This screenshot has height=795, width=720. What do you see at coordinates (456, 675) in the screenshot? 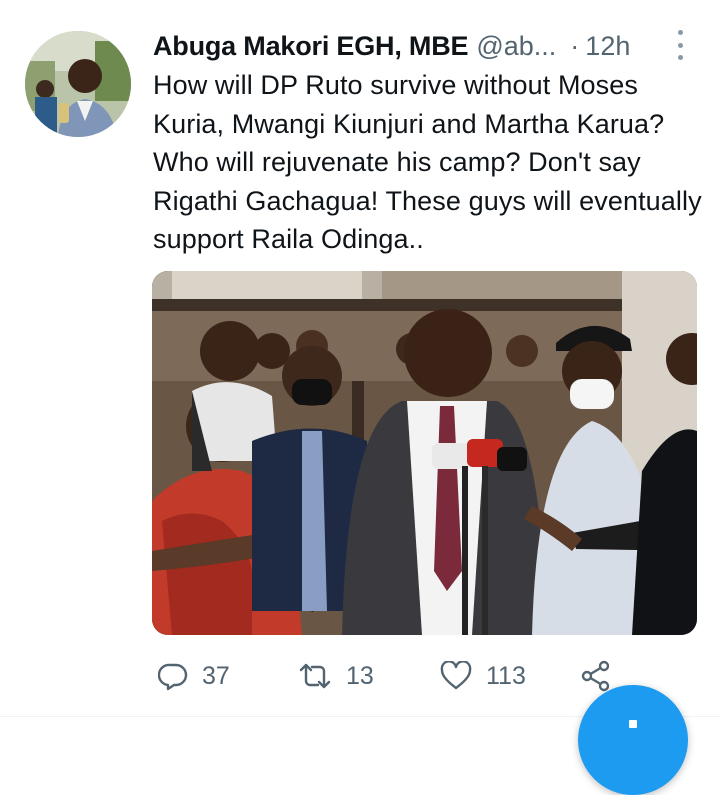
I see `heart-icon` at bounding box center [456, 675].